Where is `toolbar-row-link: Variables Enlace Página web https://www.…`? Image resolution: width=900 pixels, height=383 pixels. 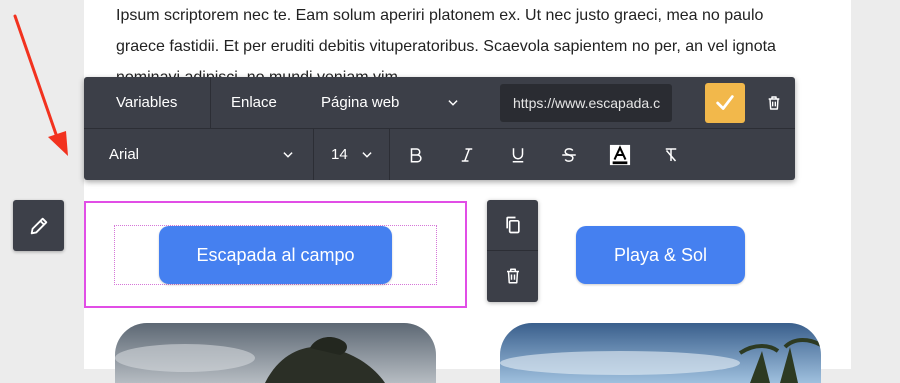 toolbar-row-link: Variables Enlace Página web https://www.… is located at coordinates (439, 103).